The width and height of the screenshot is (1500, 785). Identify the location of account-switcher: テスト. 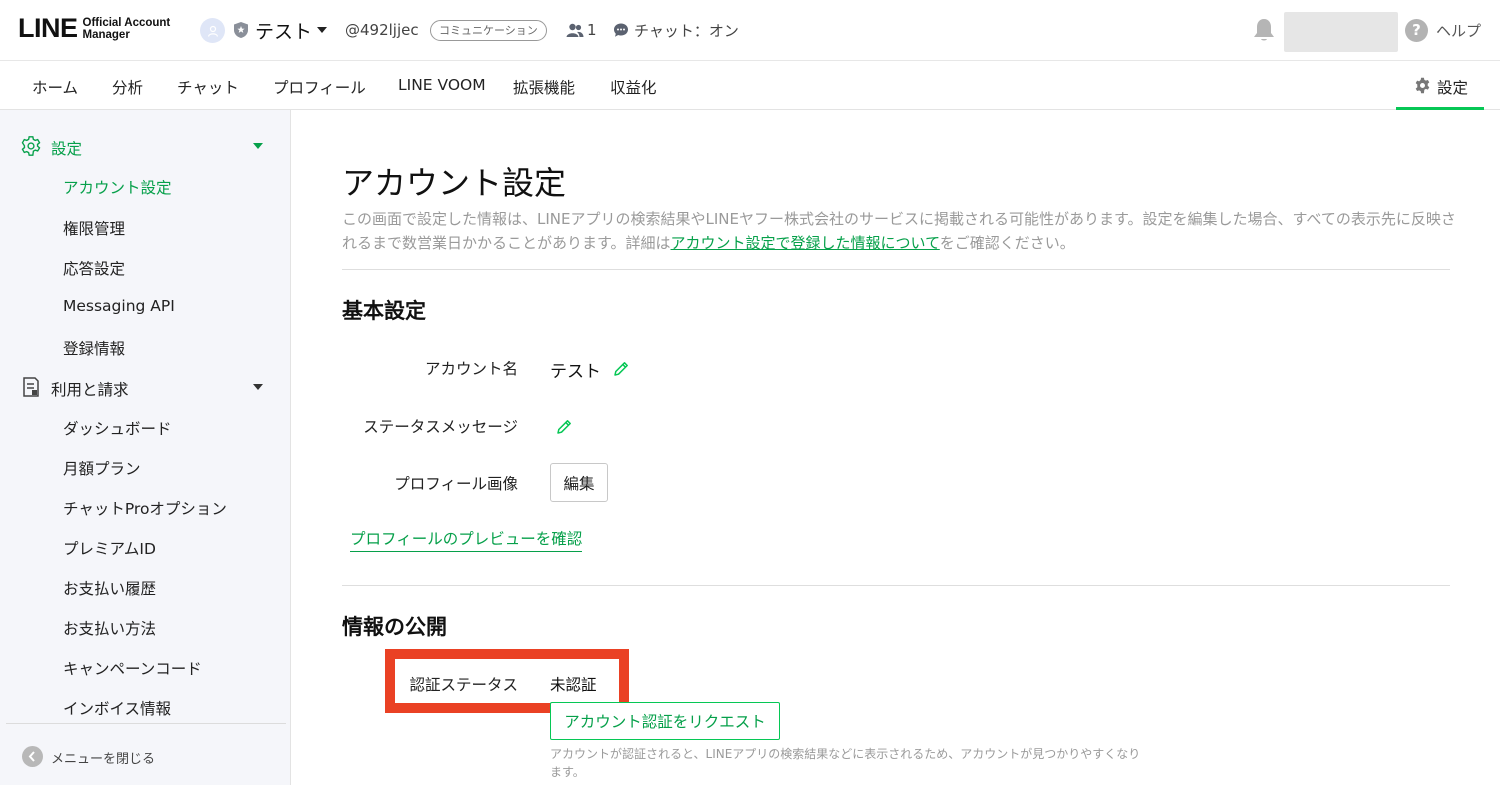
(283, 30).